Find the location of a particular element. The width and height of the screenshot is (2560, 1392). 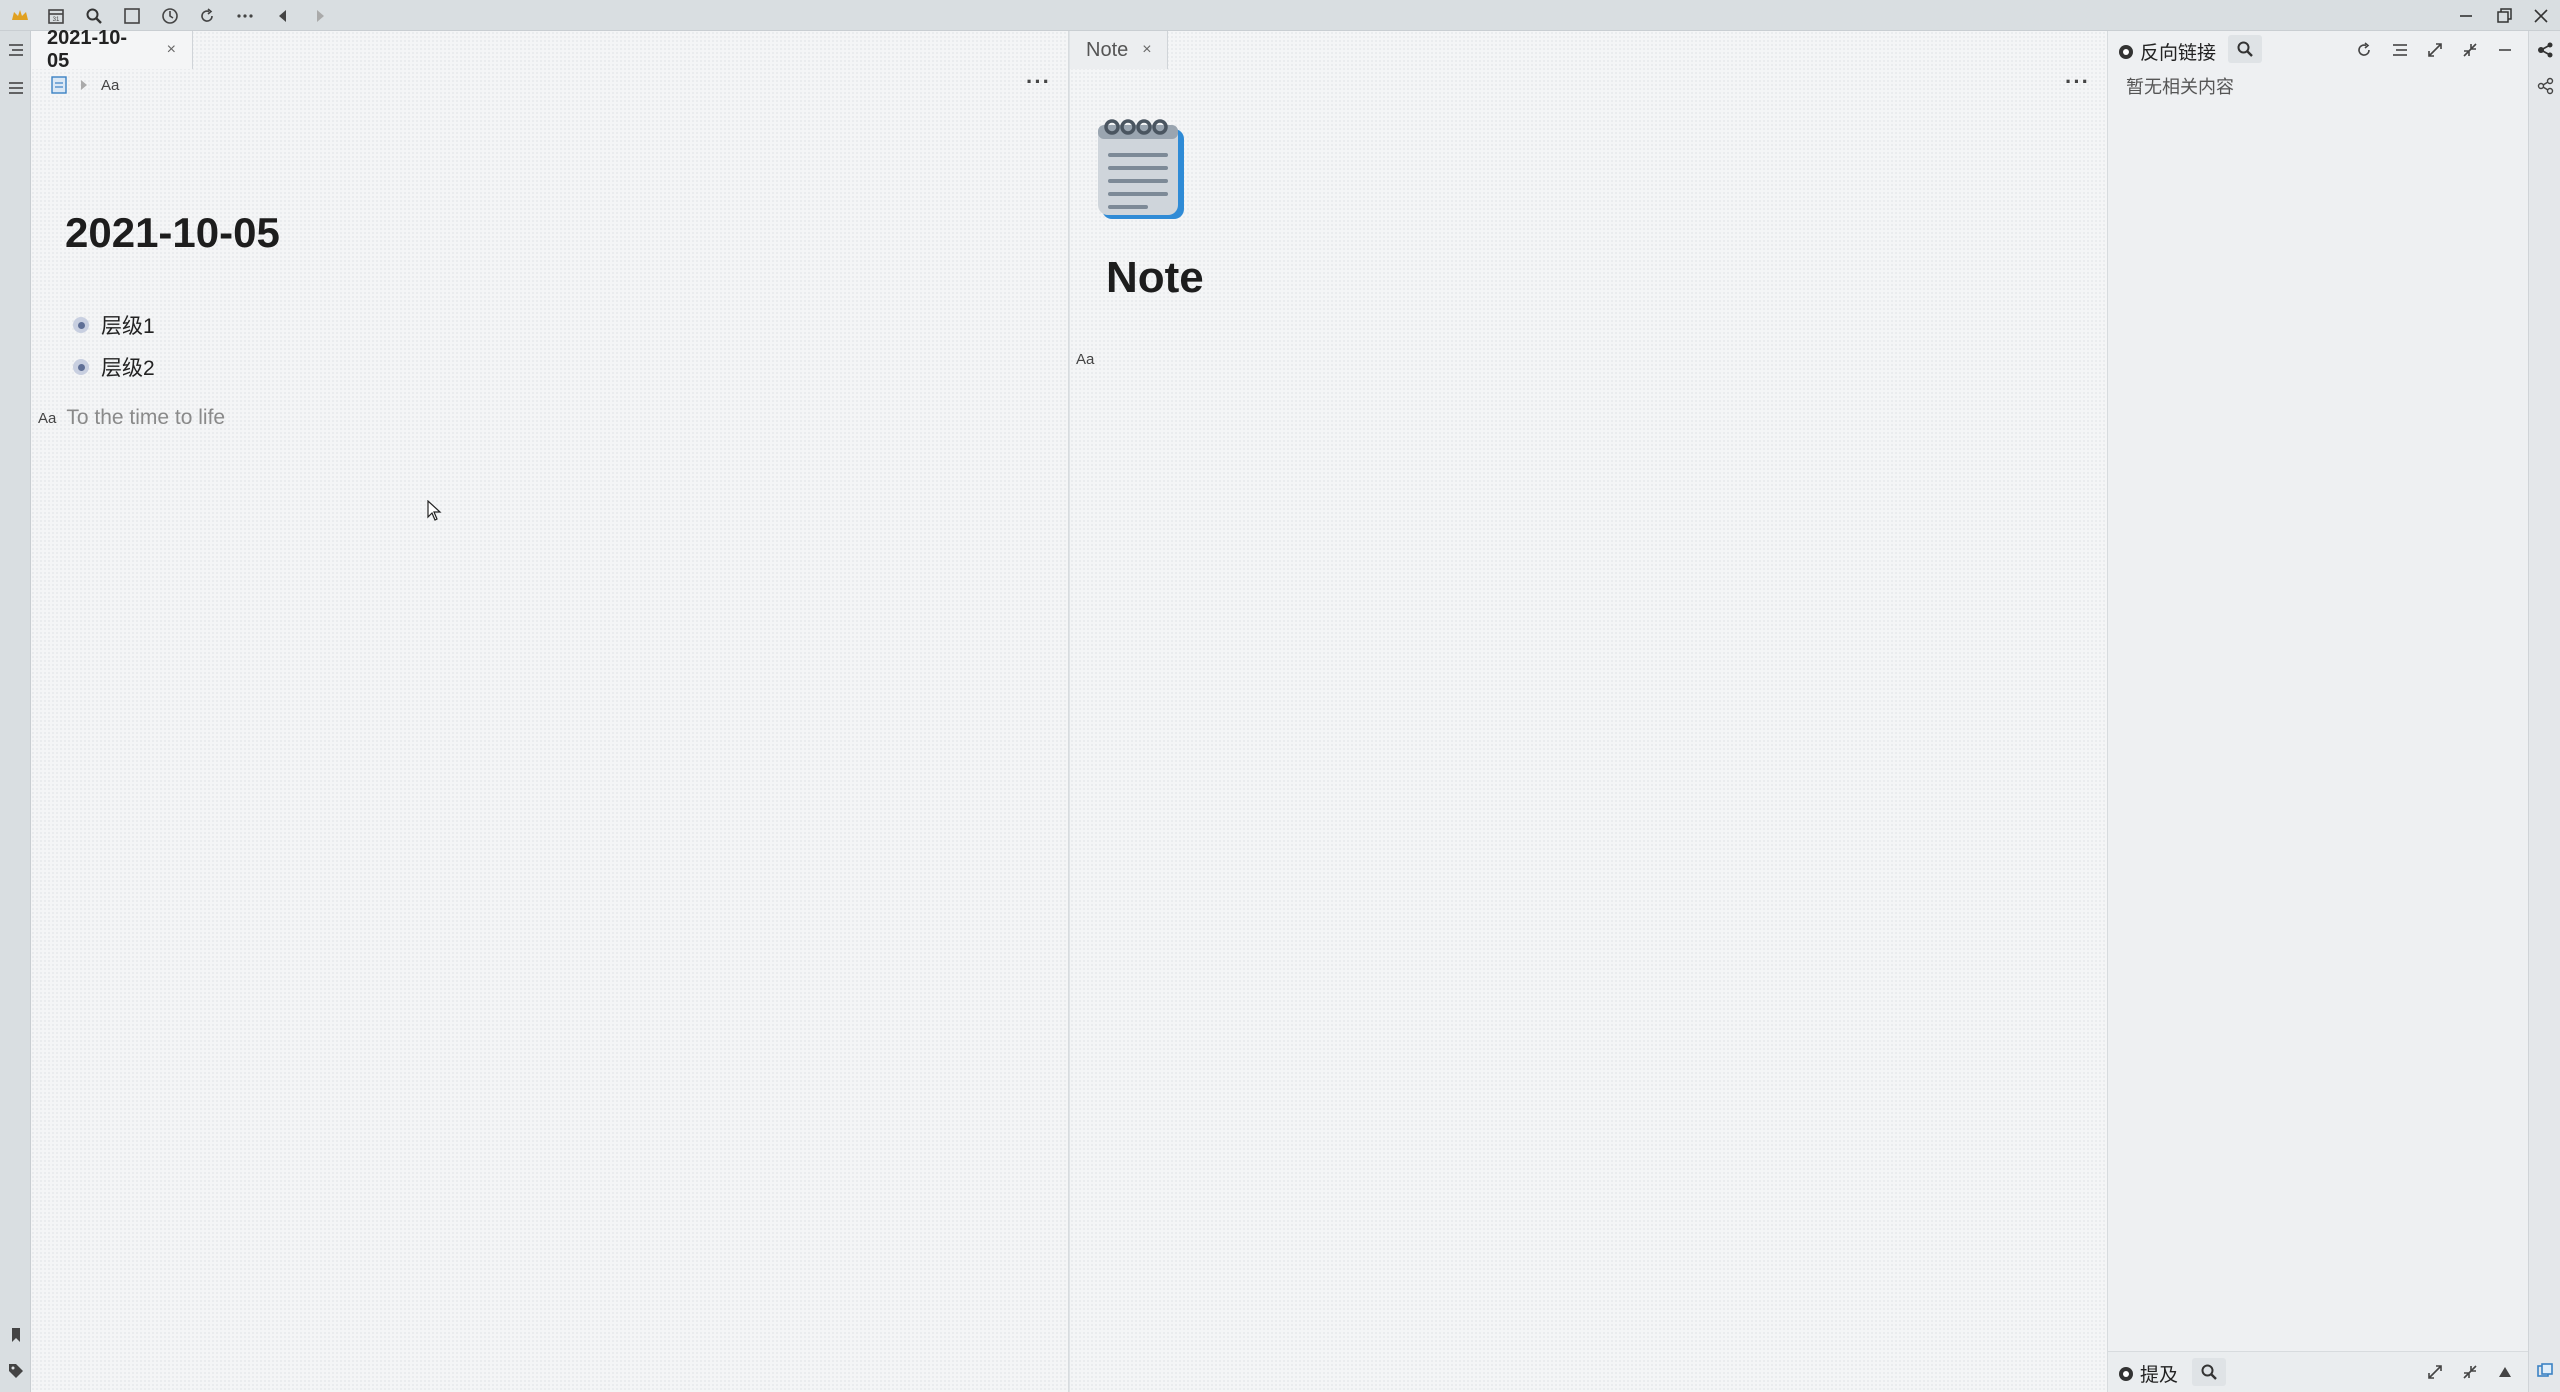

breadcrumb: Aa is located at coordinates (85, 85).